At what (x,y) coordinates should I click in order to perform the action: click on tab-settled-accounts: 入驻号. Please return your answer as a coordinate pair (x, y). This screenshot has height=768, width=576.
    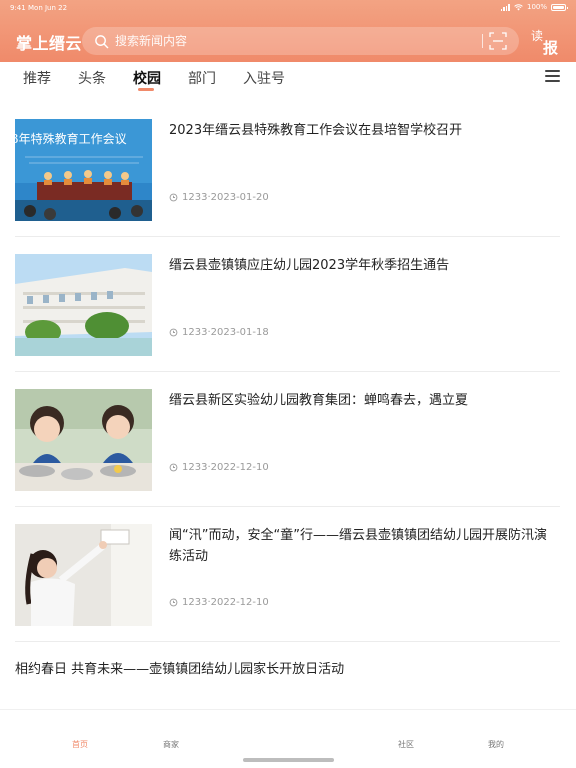
    Looking at the image, I should click on (264, 78).